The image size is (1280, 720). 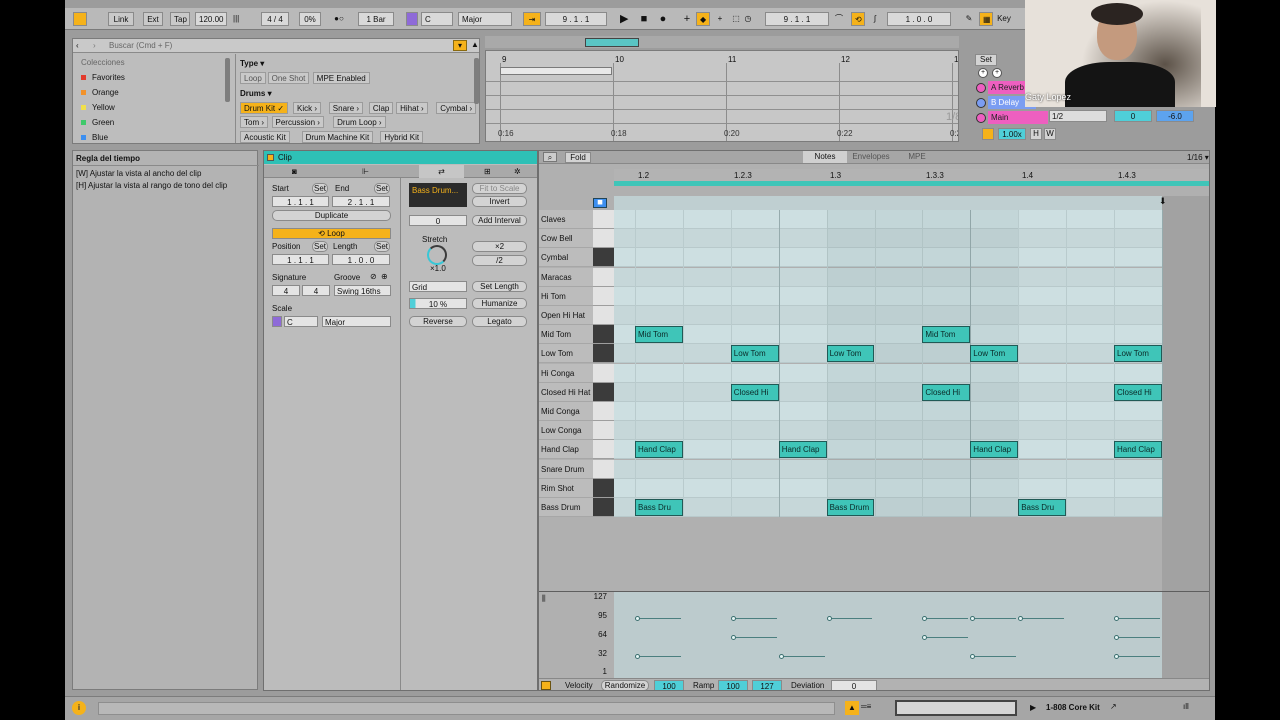 What do you see at coordinates (720, 19) in the screenshot?
I see `punch-icon: +` at bounding box center [720, 19].